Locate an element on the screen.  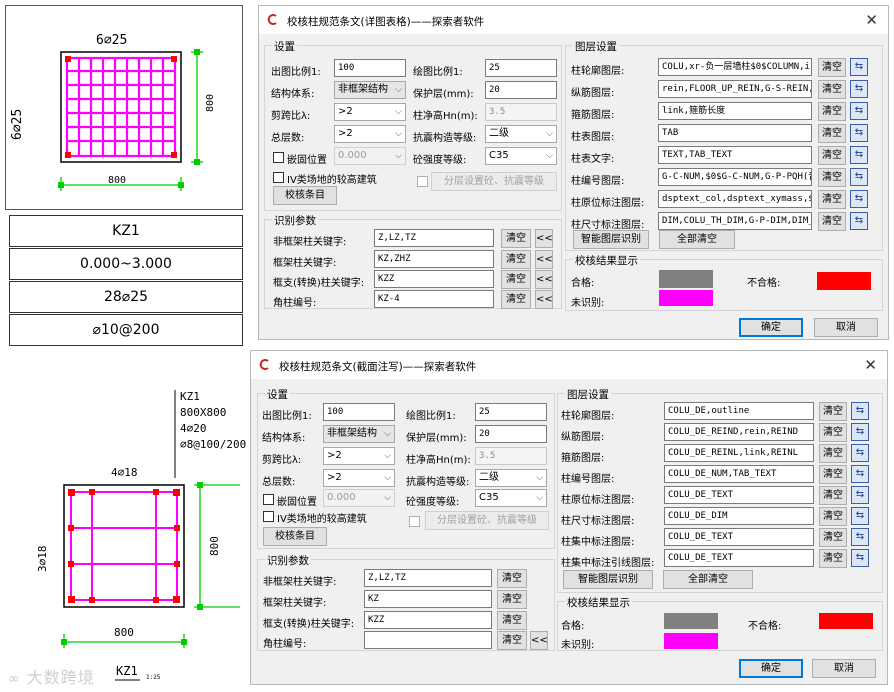
close-icon: ✕ is located at coordinates (870, 365).